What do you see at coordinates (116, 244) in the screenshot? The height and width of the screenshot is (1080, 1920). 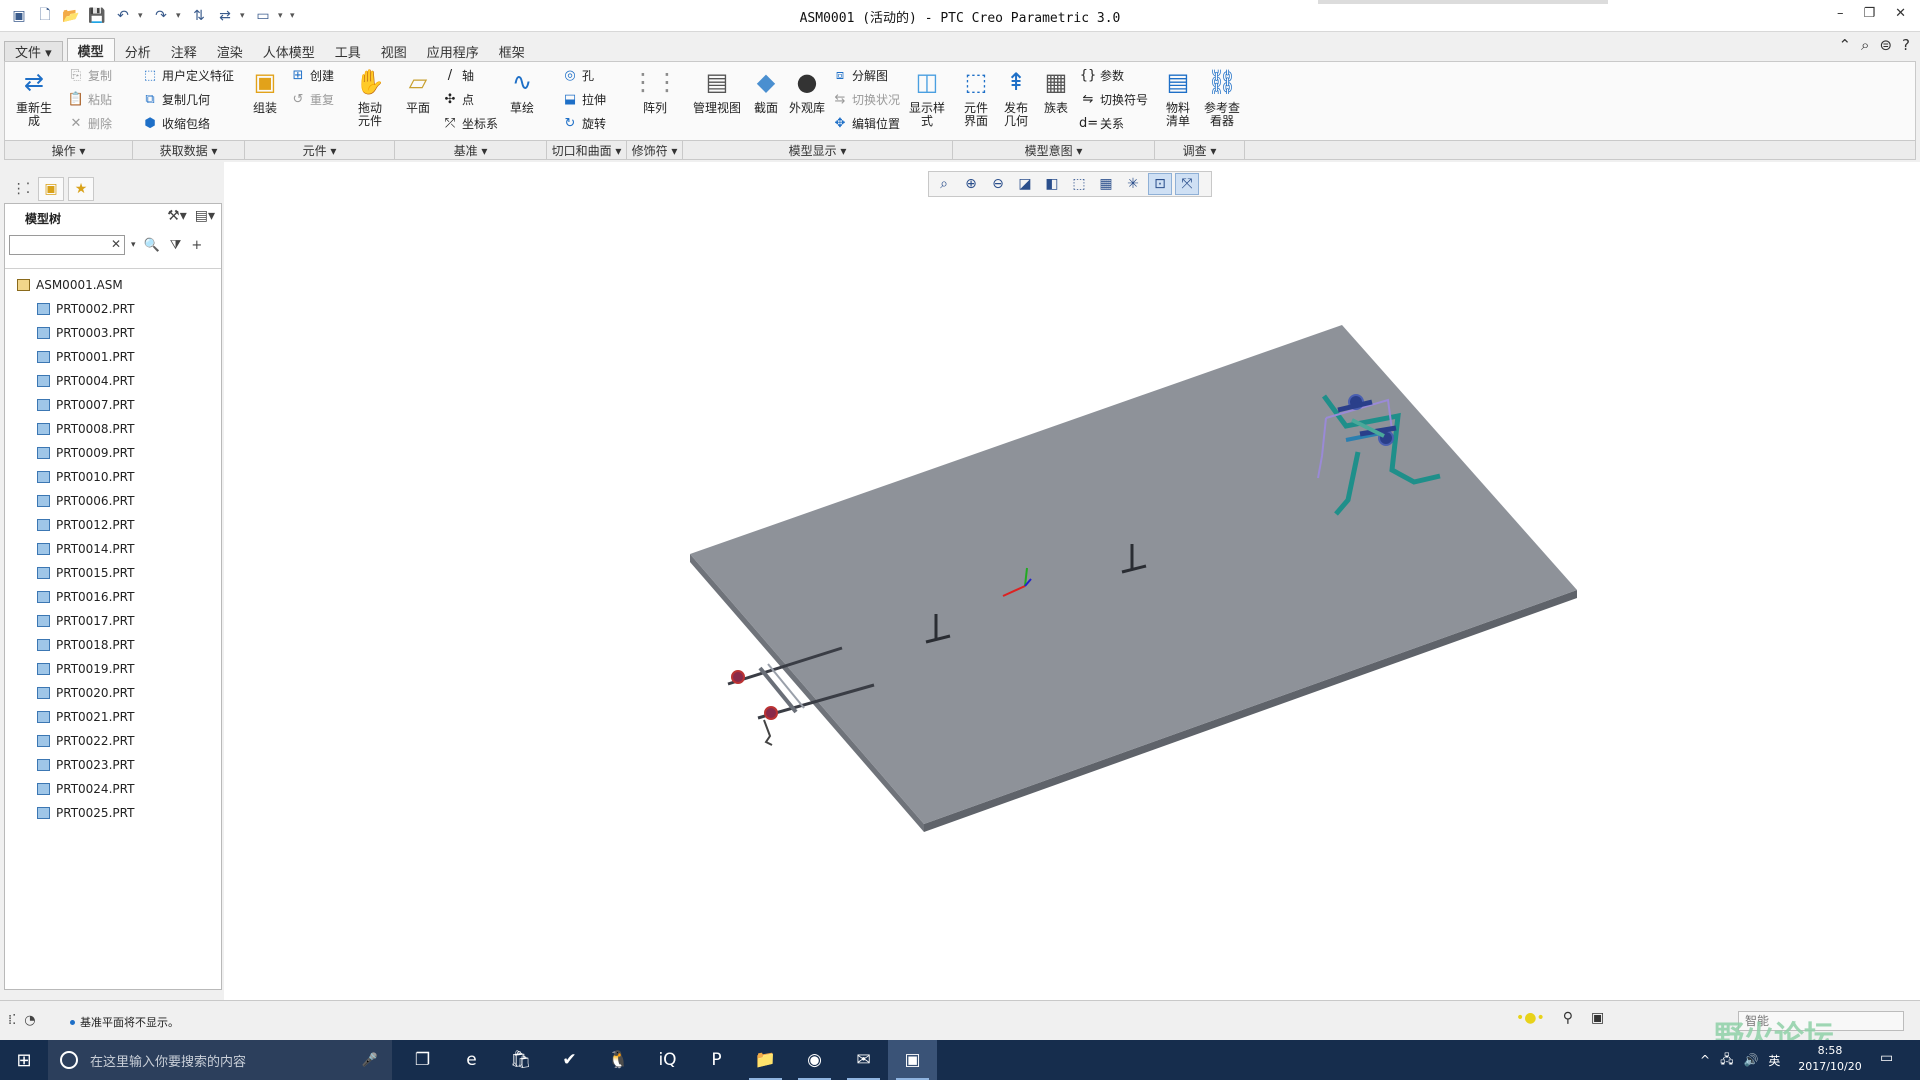 I see `clear-icon: ✕` at bounding box center [116, 244].